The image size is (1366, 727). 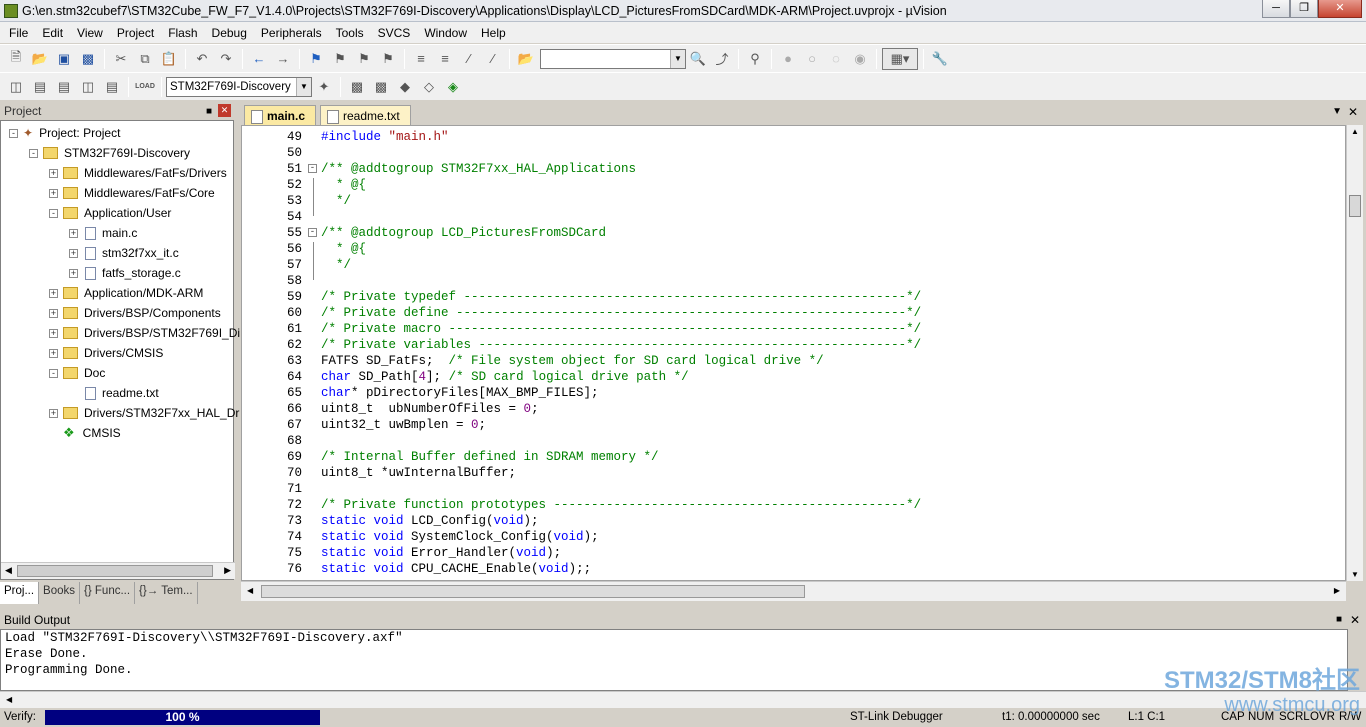 I want to click on code-line: 57 */, so click(x=792, y=265).